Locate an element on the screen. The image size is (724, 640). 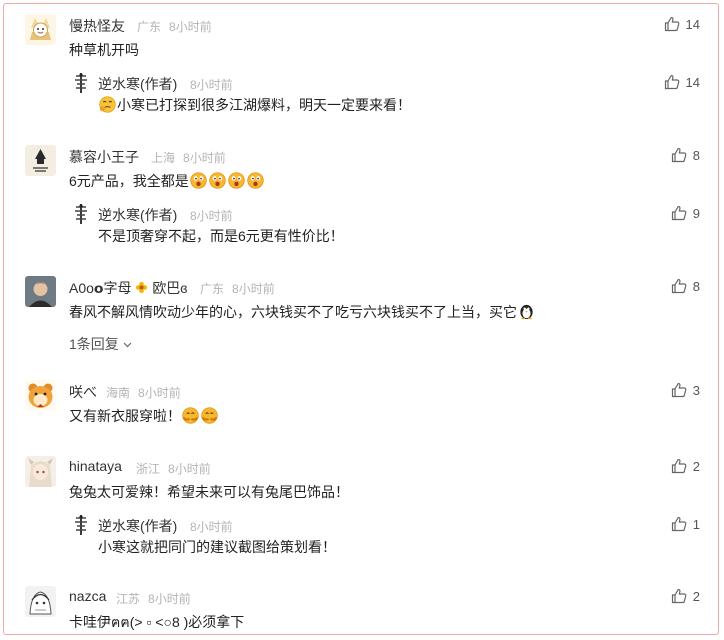
username: 咲べ is located at coordinates (83, 392).